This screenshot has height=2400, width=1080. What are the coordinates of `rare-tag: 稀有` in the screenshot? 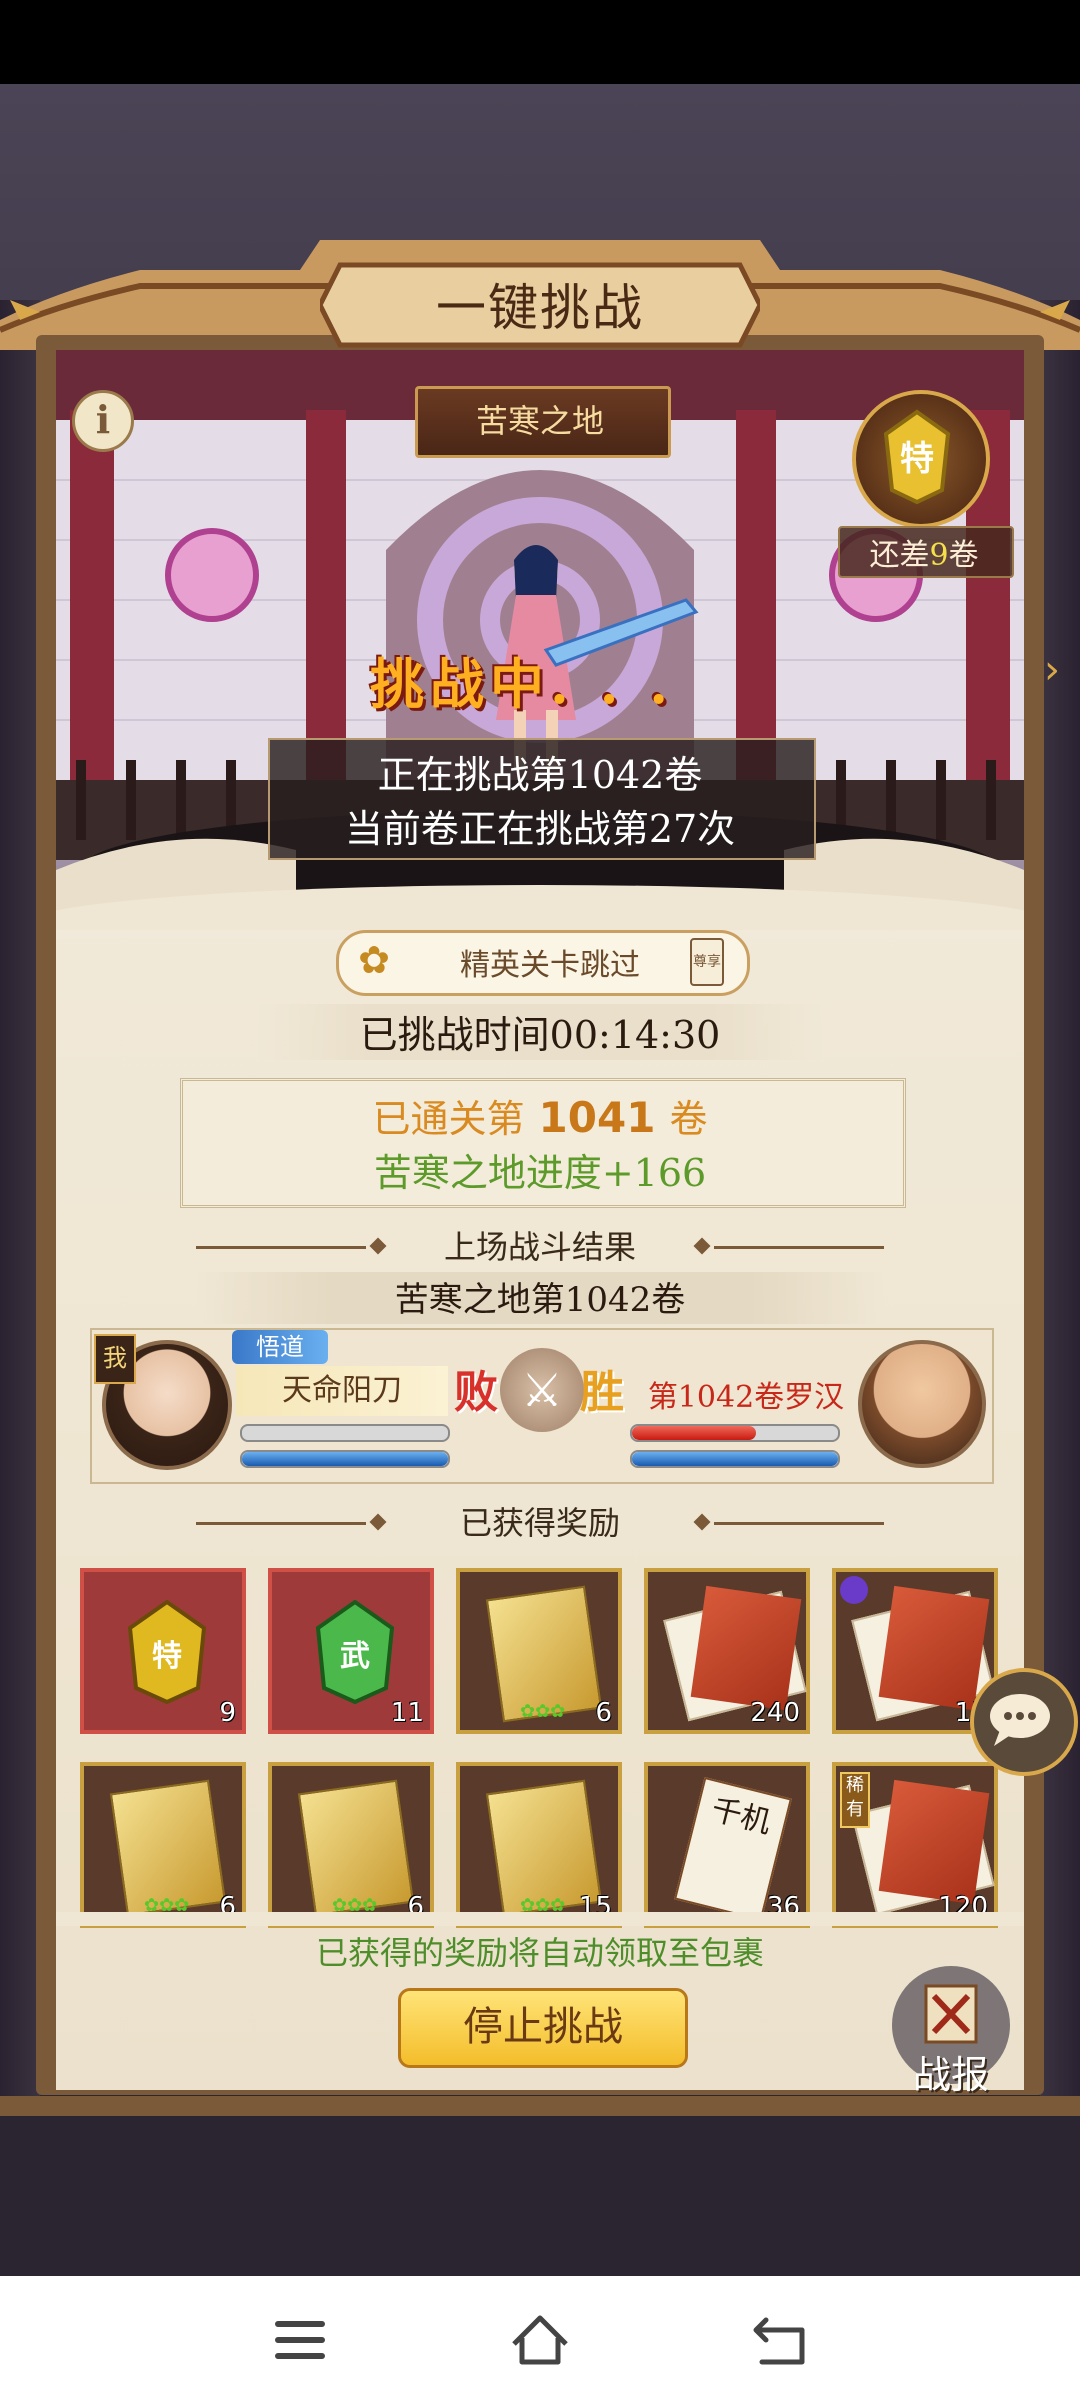 It's located at (855, 1800).